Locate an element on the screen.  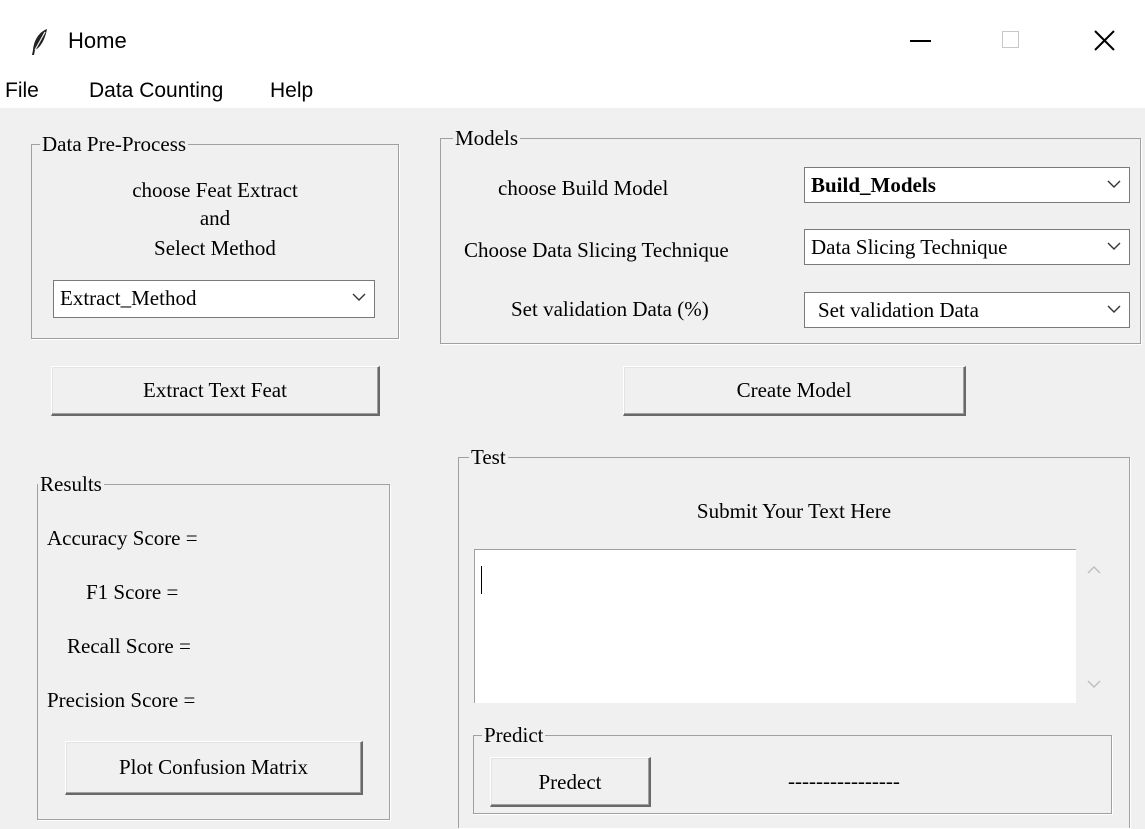
precision-score-label: Precision Score = is located at coordinates (121, 700).